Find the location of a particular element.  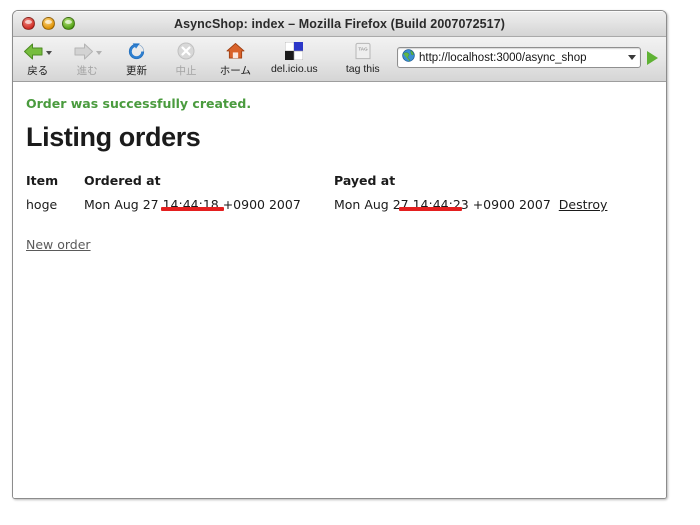

cell-ordered-at: Mon Aug 27 14:44:18 +0900 2007 is located at coordinates (192, 204).